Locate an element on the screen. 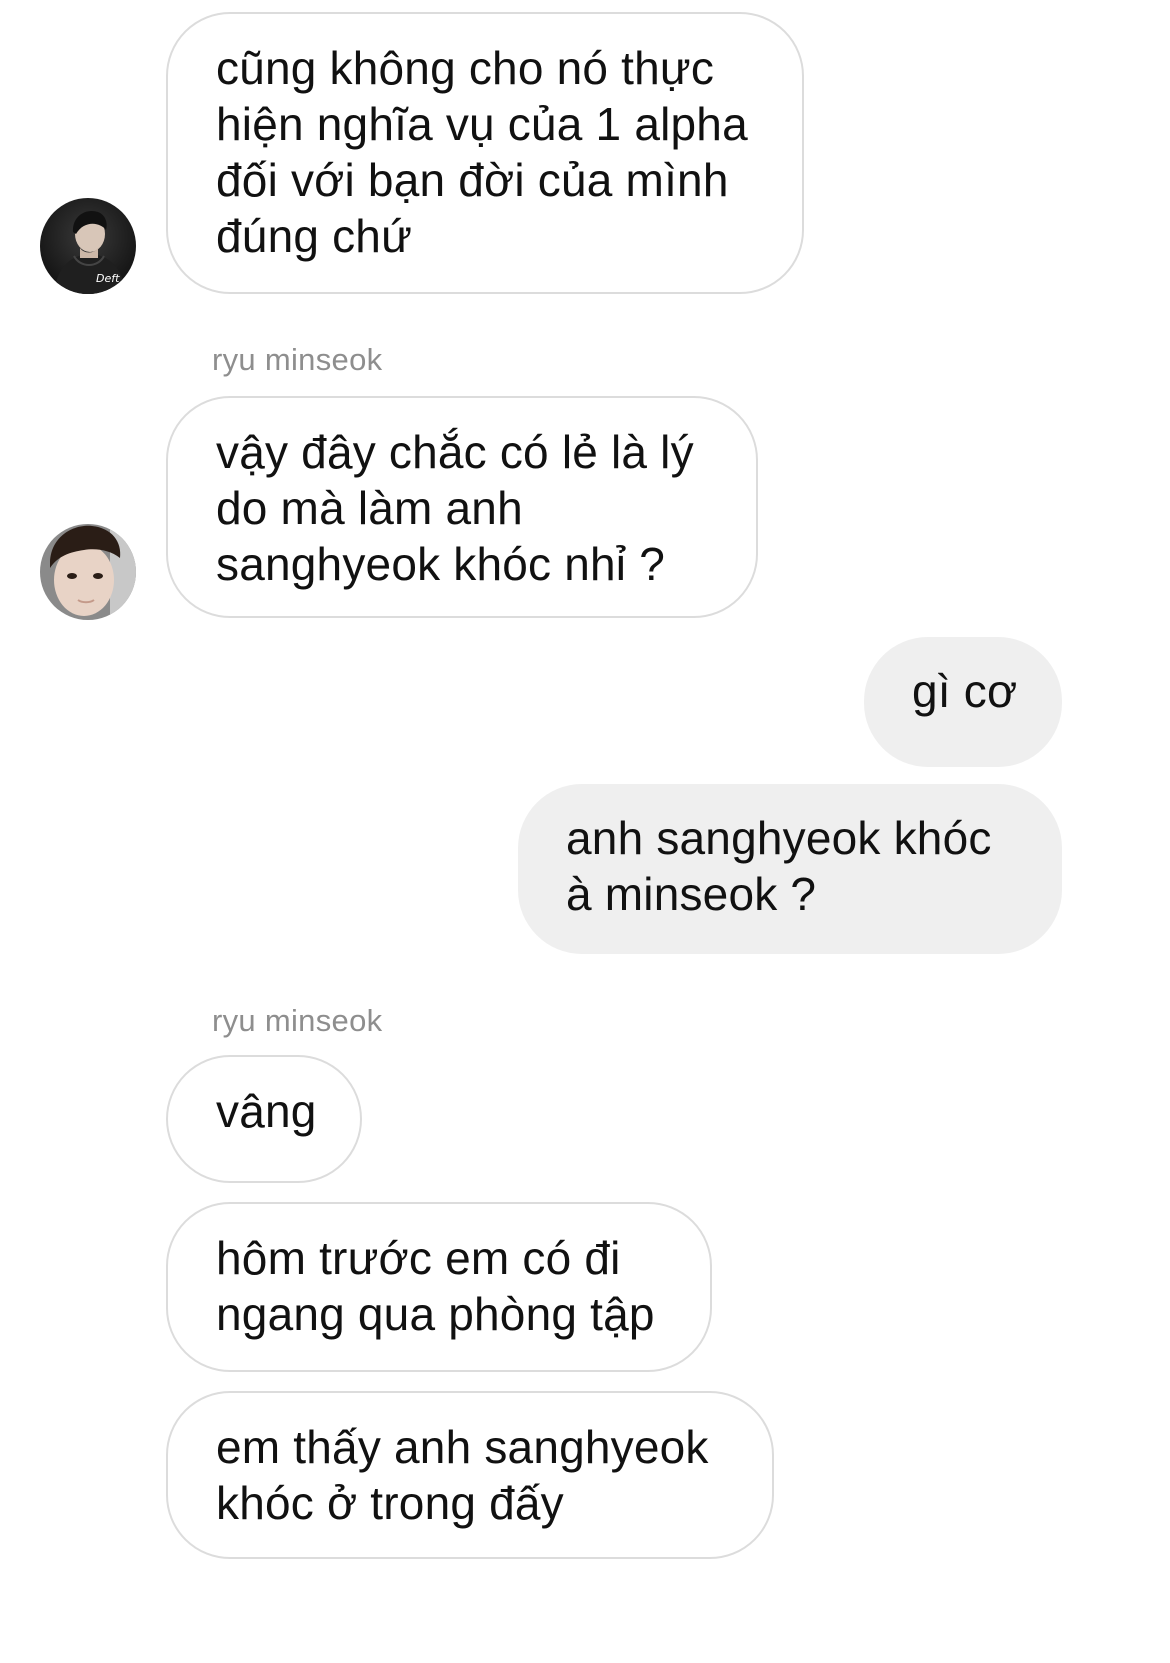 This screenshot has height=1663, width=1170. avatar-deft: Deft is located at coordinates (88, 246).